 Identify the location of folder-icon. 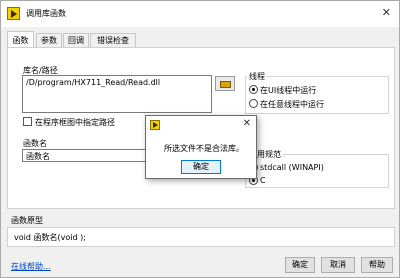
(225, 84).